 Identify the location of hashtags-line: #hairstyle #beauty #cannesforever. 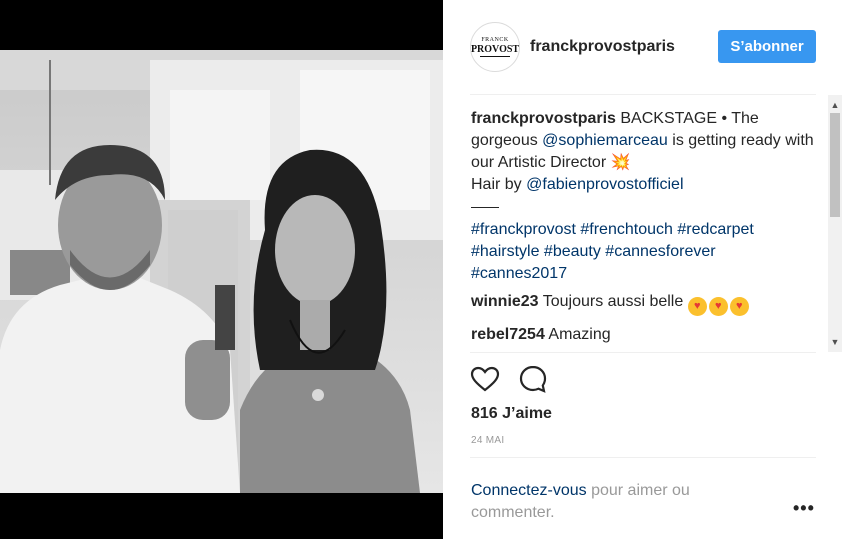
(593, 251).